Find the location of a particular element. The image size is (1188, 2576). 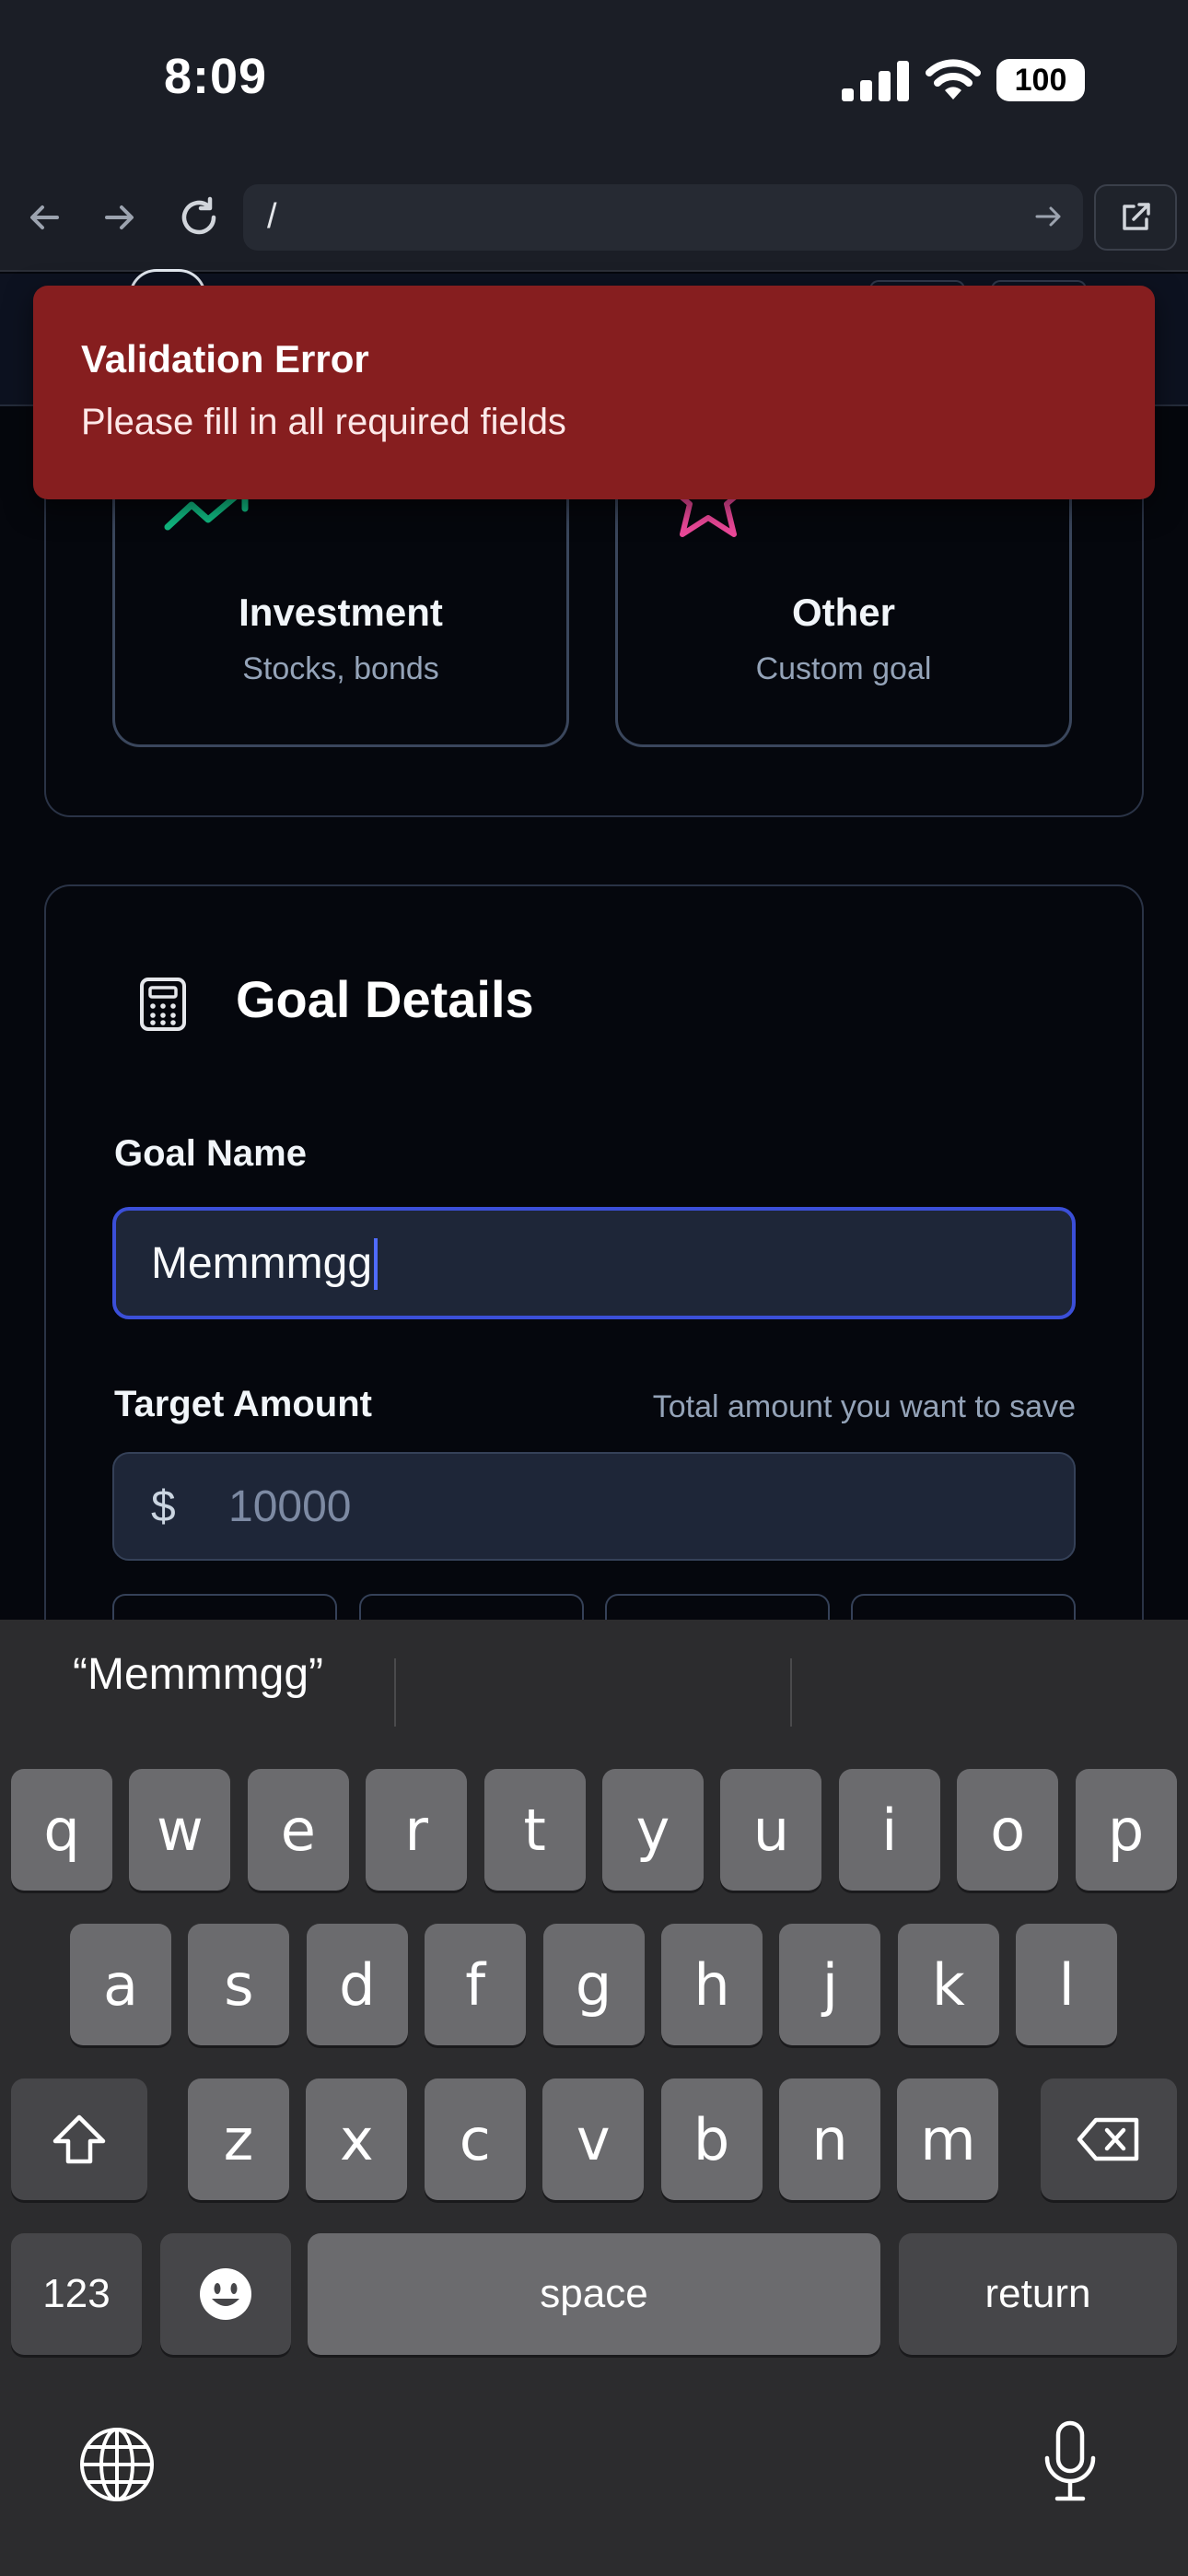

external-link-icon is located at coordinates (1136, 216).